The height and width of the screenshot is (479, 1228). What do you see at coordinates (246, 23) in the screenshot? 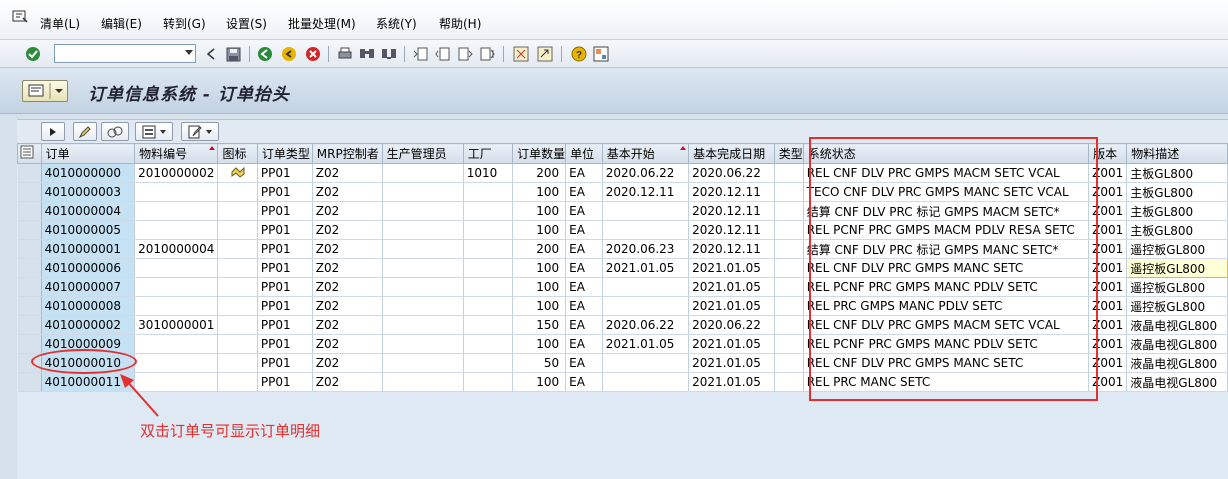
I see `menu-settings: 设置(S)` at bounding box center [246, 23].